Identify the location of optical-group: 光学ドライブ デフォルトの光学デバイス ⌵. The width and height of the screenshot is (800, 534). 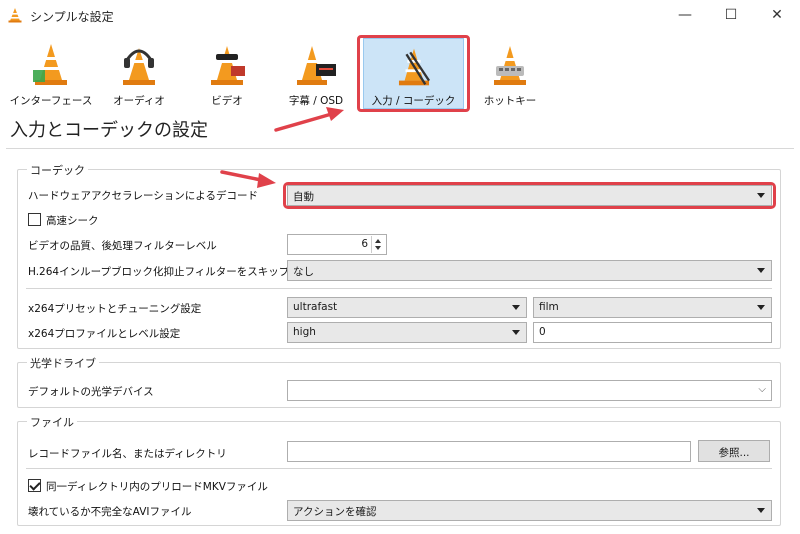
(399, 381).